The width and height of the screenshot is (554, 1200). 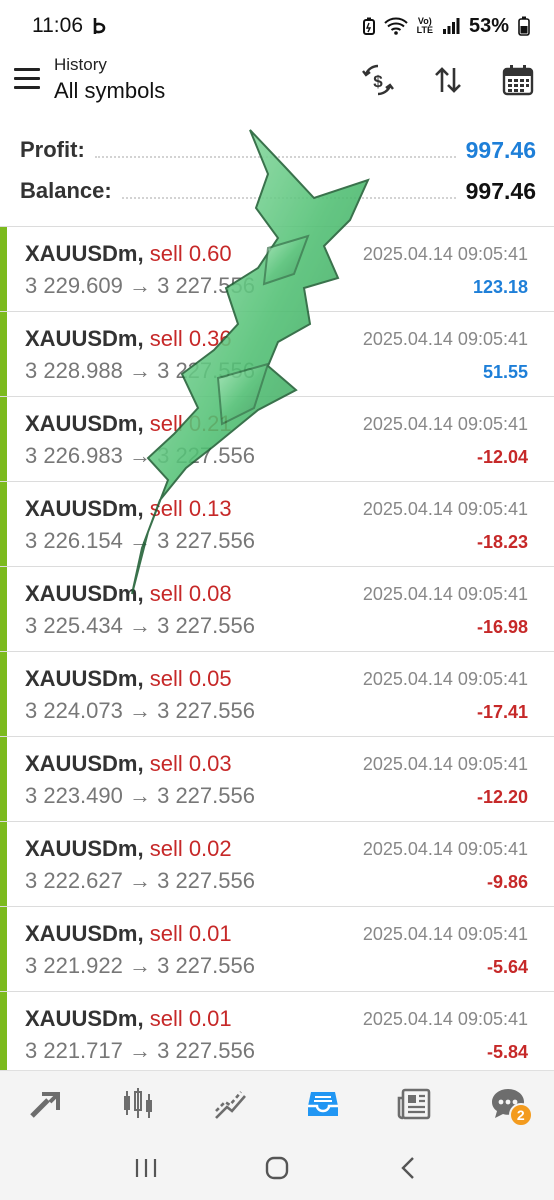 What do you see at coordinates (146, 1168) in the screenshot?
I see `recent-apps-icon` at bounding box center [146, 1168].